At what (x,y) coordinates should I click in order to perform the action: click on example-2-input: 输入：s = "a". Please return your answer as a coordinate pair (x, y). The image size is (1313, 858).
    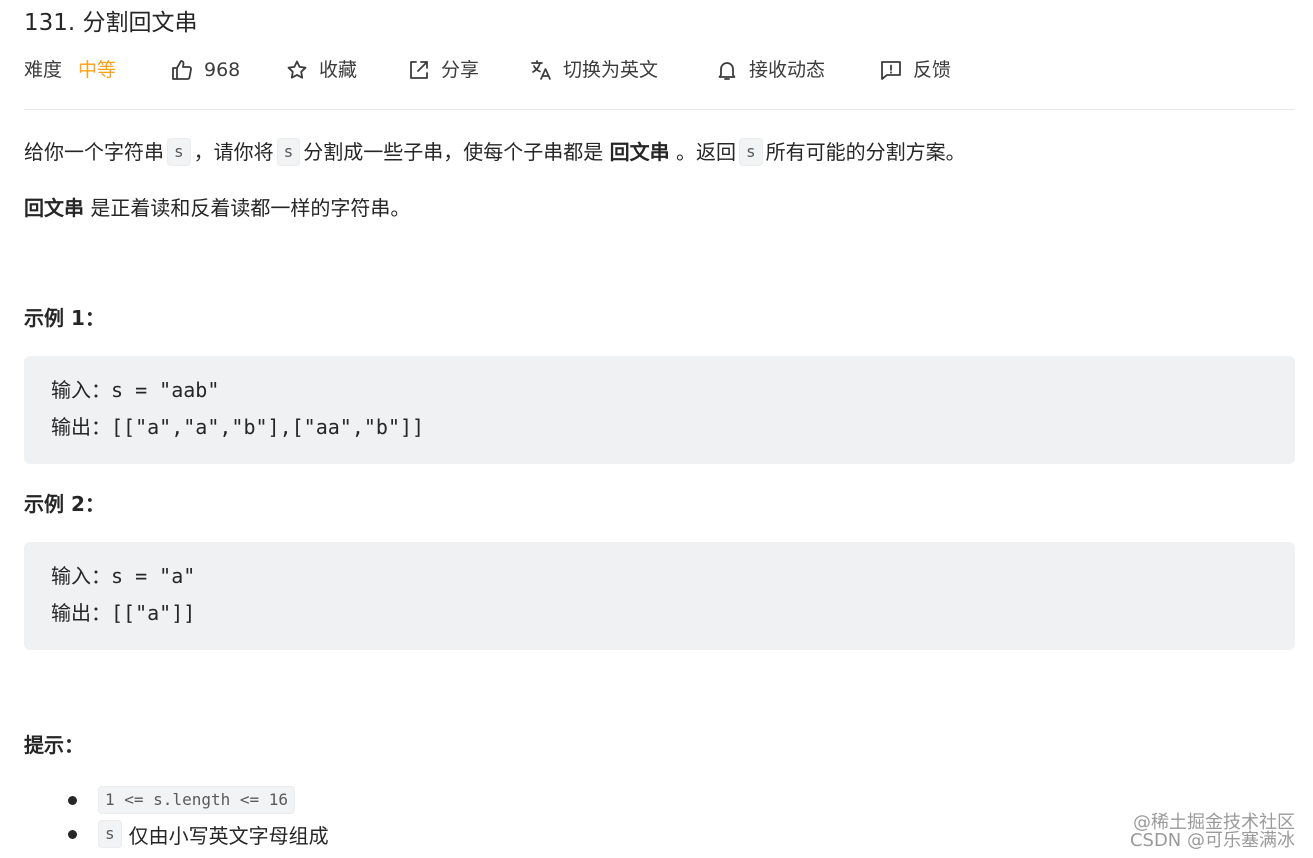
    Looking at the image, I should click on (123, 576).